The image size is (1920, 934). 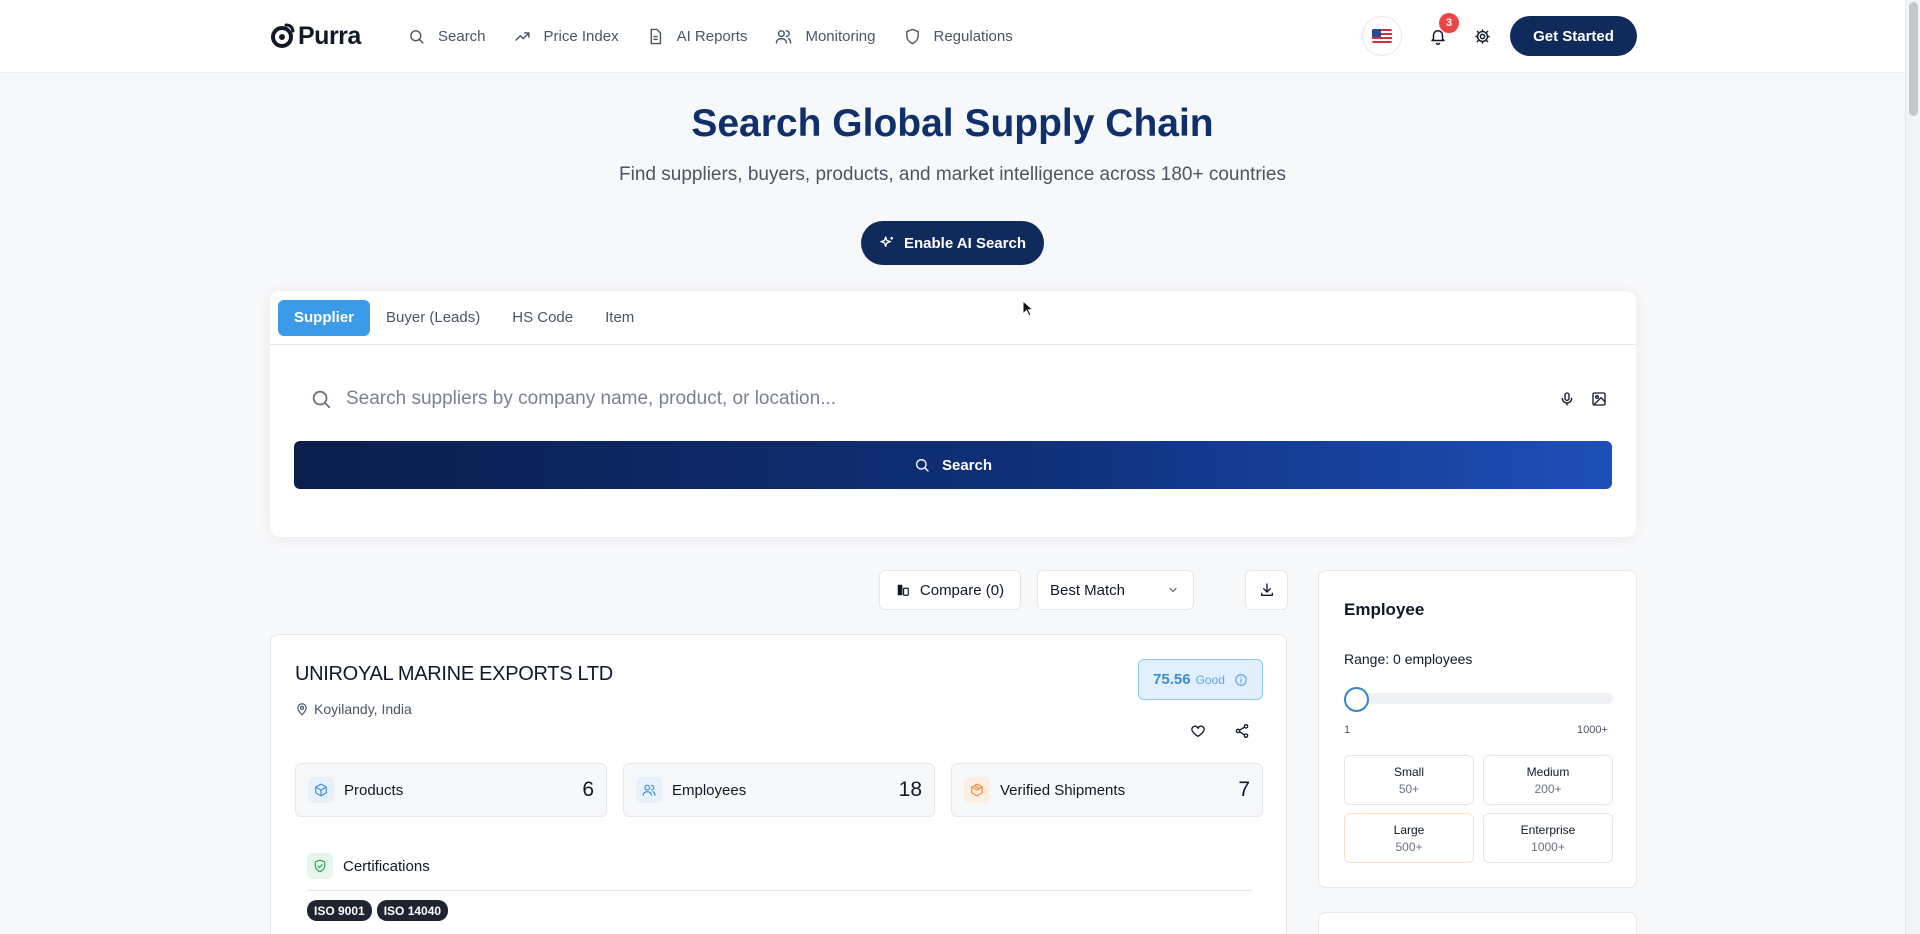 What do you see at coordinates (1548, 771) in the screenshot?
I see `size-name: Medium` at bounding box center [1548, 771].